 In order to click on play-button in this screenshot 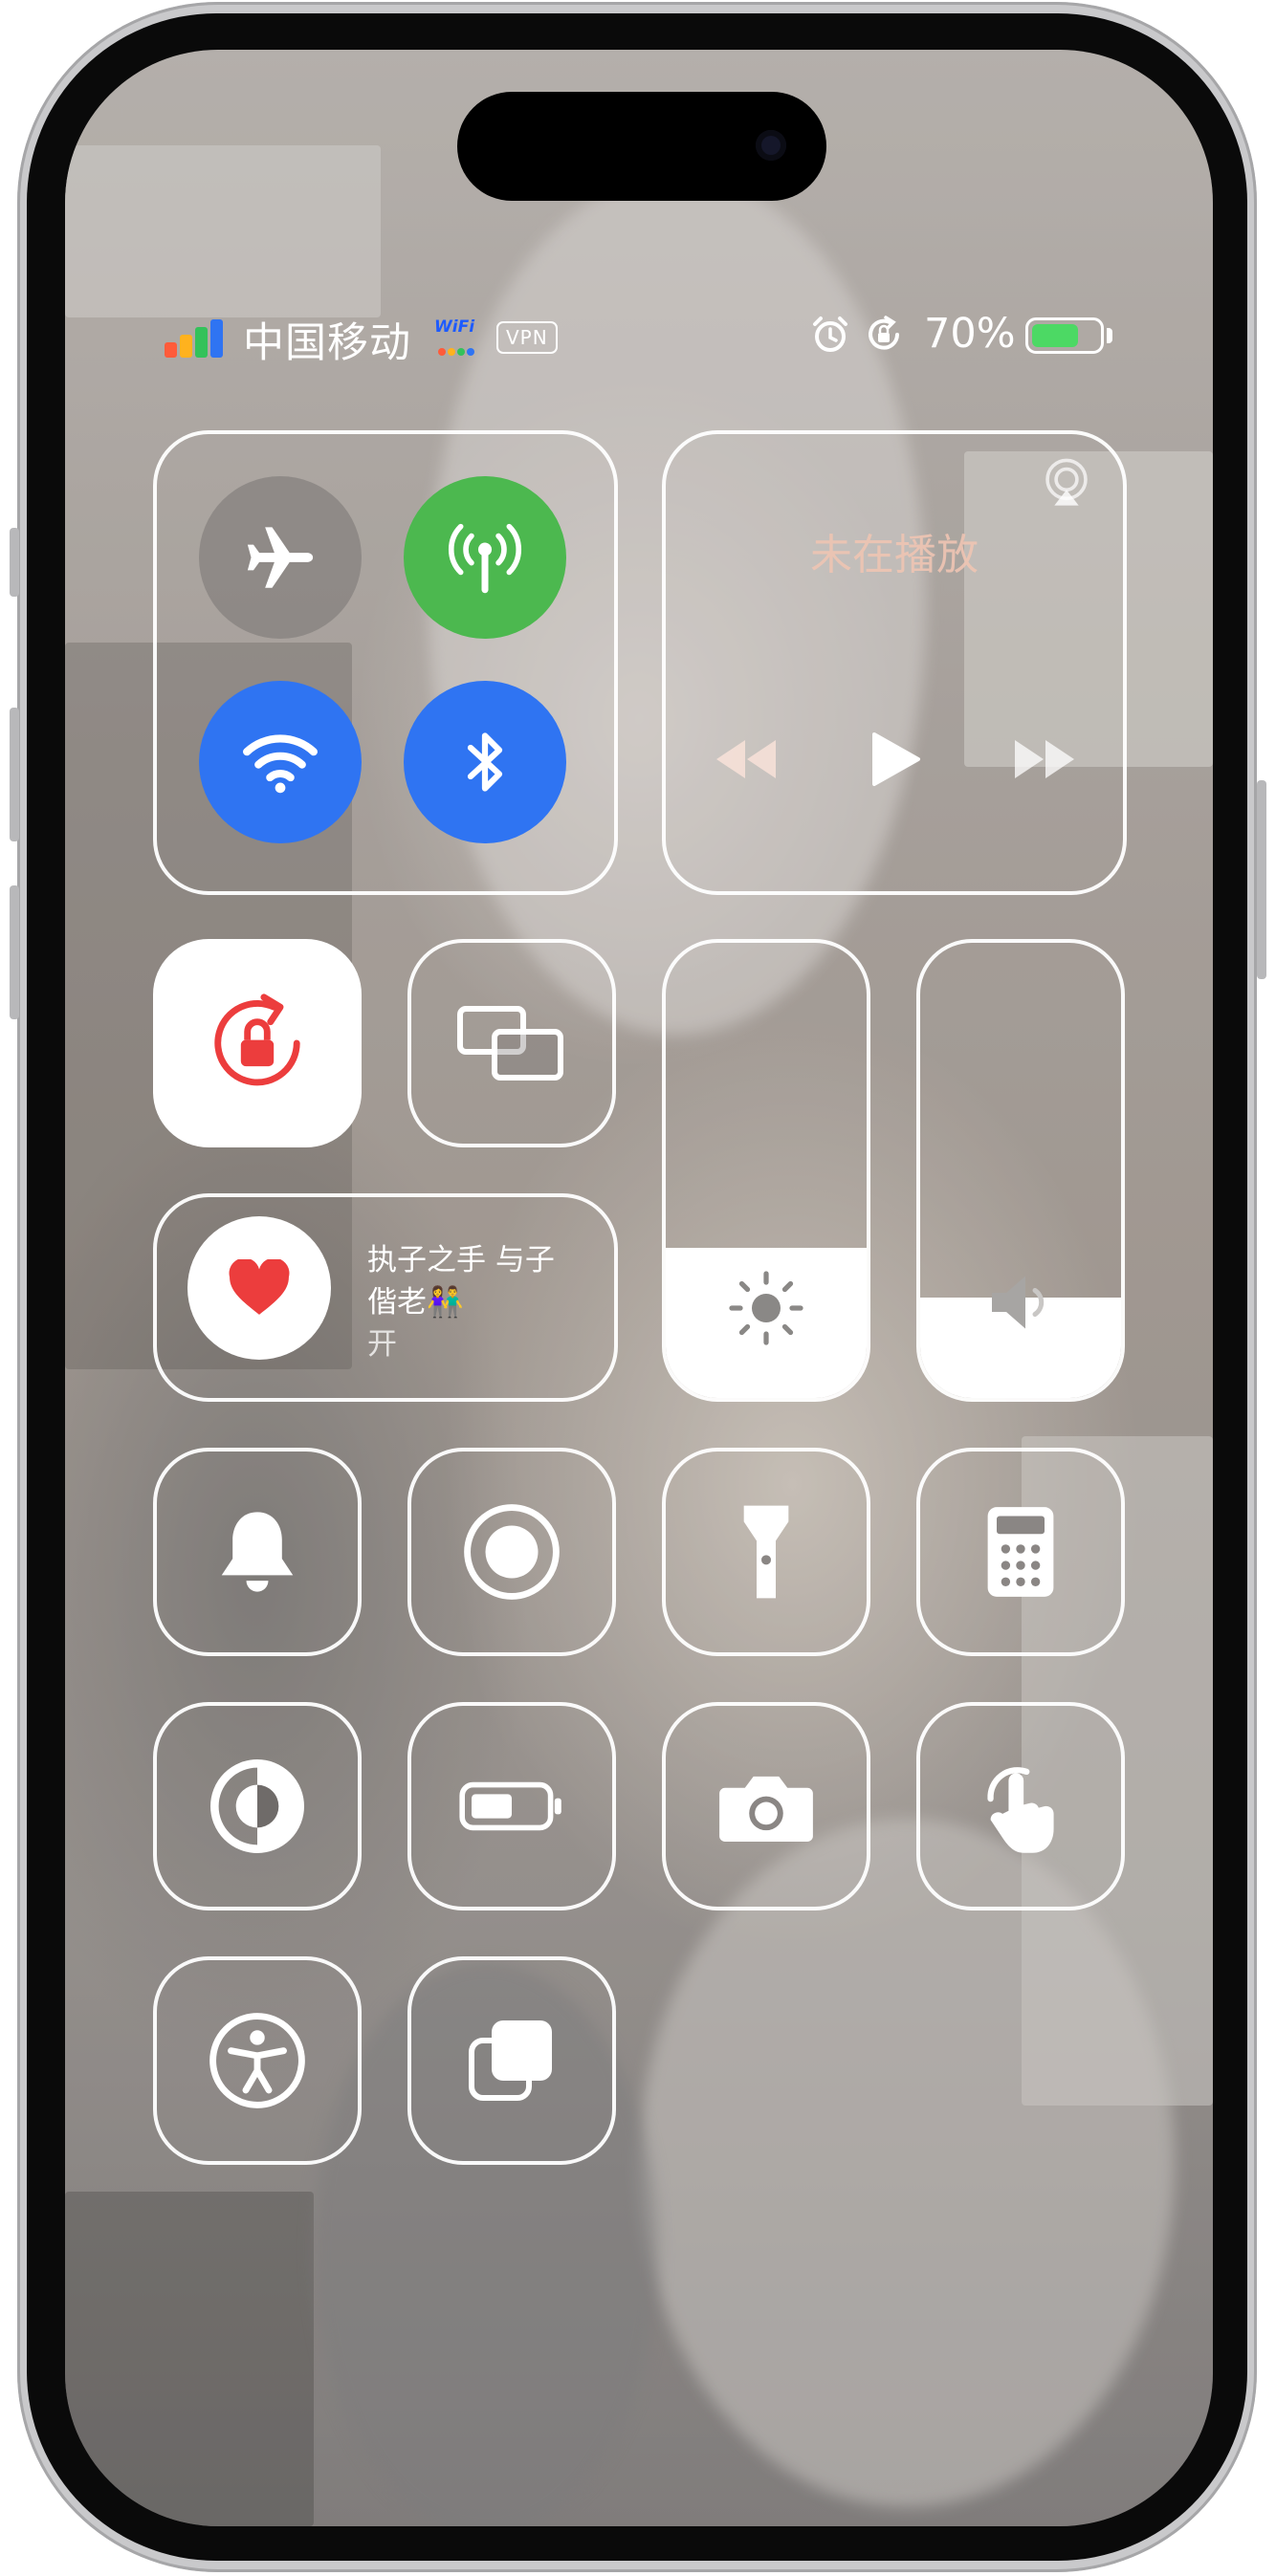, I will do `click(895, 759)`.